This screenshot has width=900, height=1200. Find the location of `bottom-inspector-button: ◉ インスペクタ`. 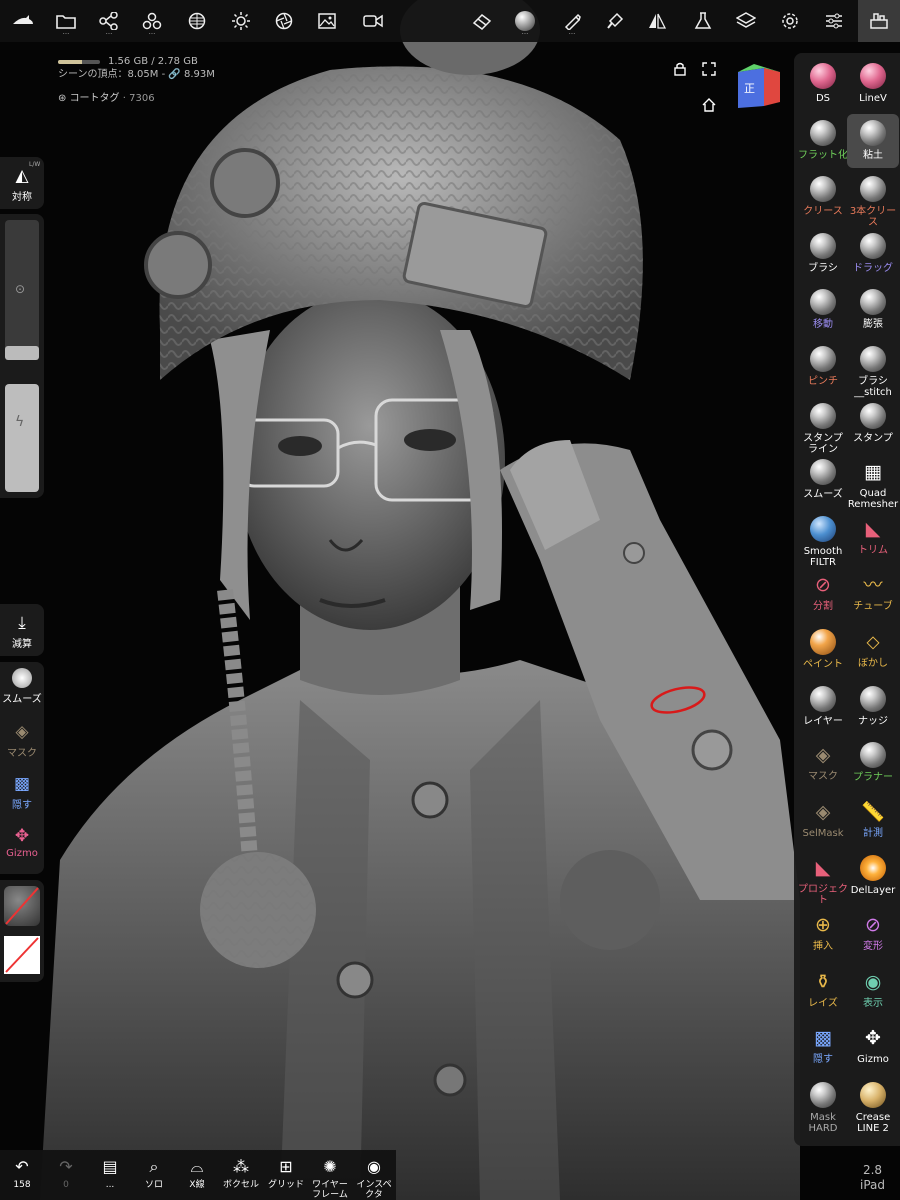

bottom-inspector-button: ◉ インスペクタ is located at coordinates (374, 1175).